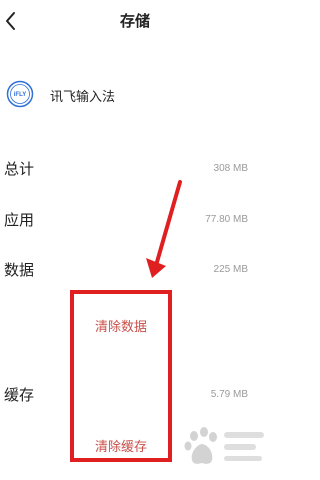 Image resolution: width=320 pixels, height=480 pixels. Describe the element at coordinates (224, 445) in the screenshot. I see `watermark-logo-icon` at that location.